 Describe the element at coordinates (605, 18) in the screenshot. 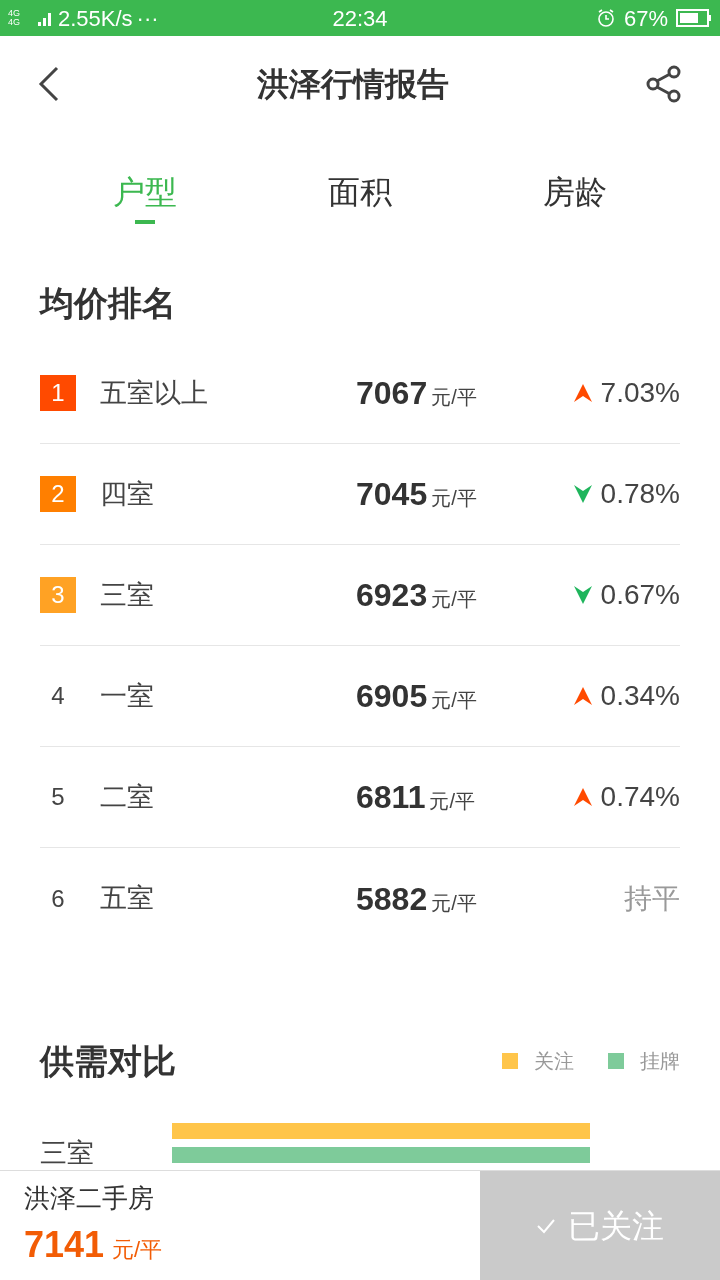

I see `alarm-icon` at that location.